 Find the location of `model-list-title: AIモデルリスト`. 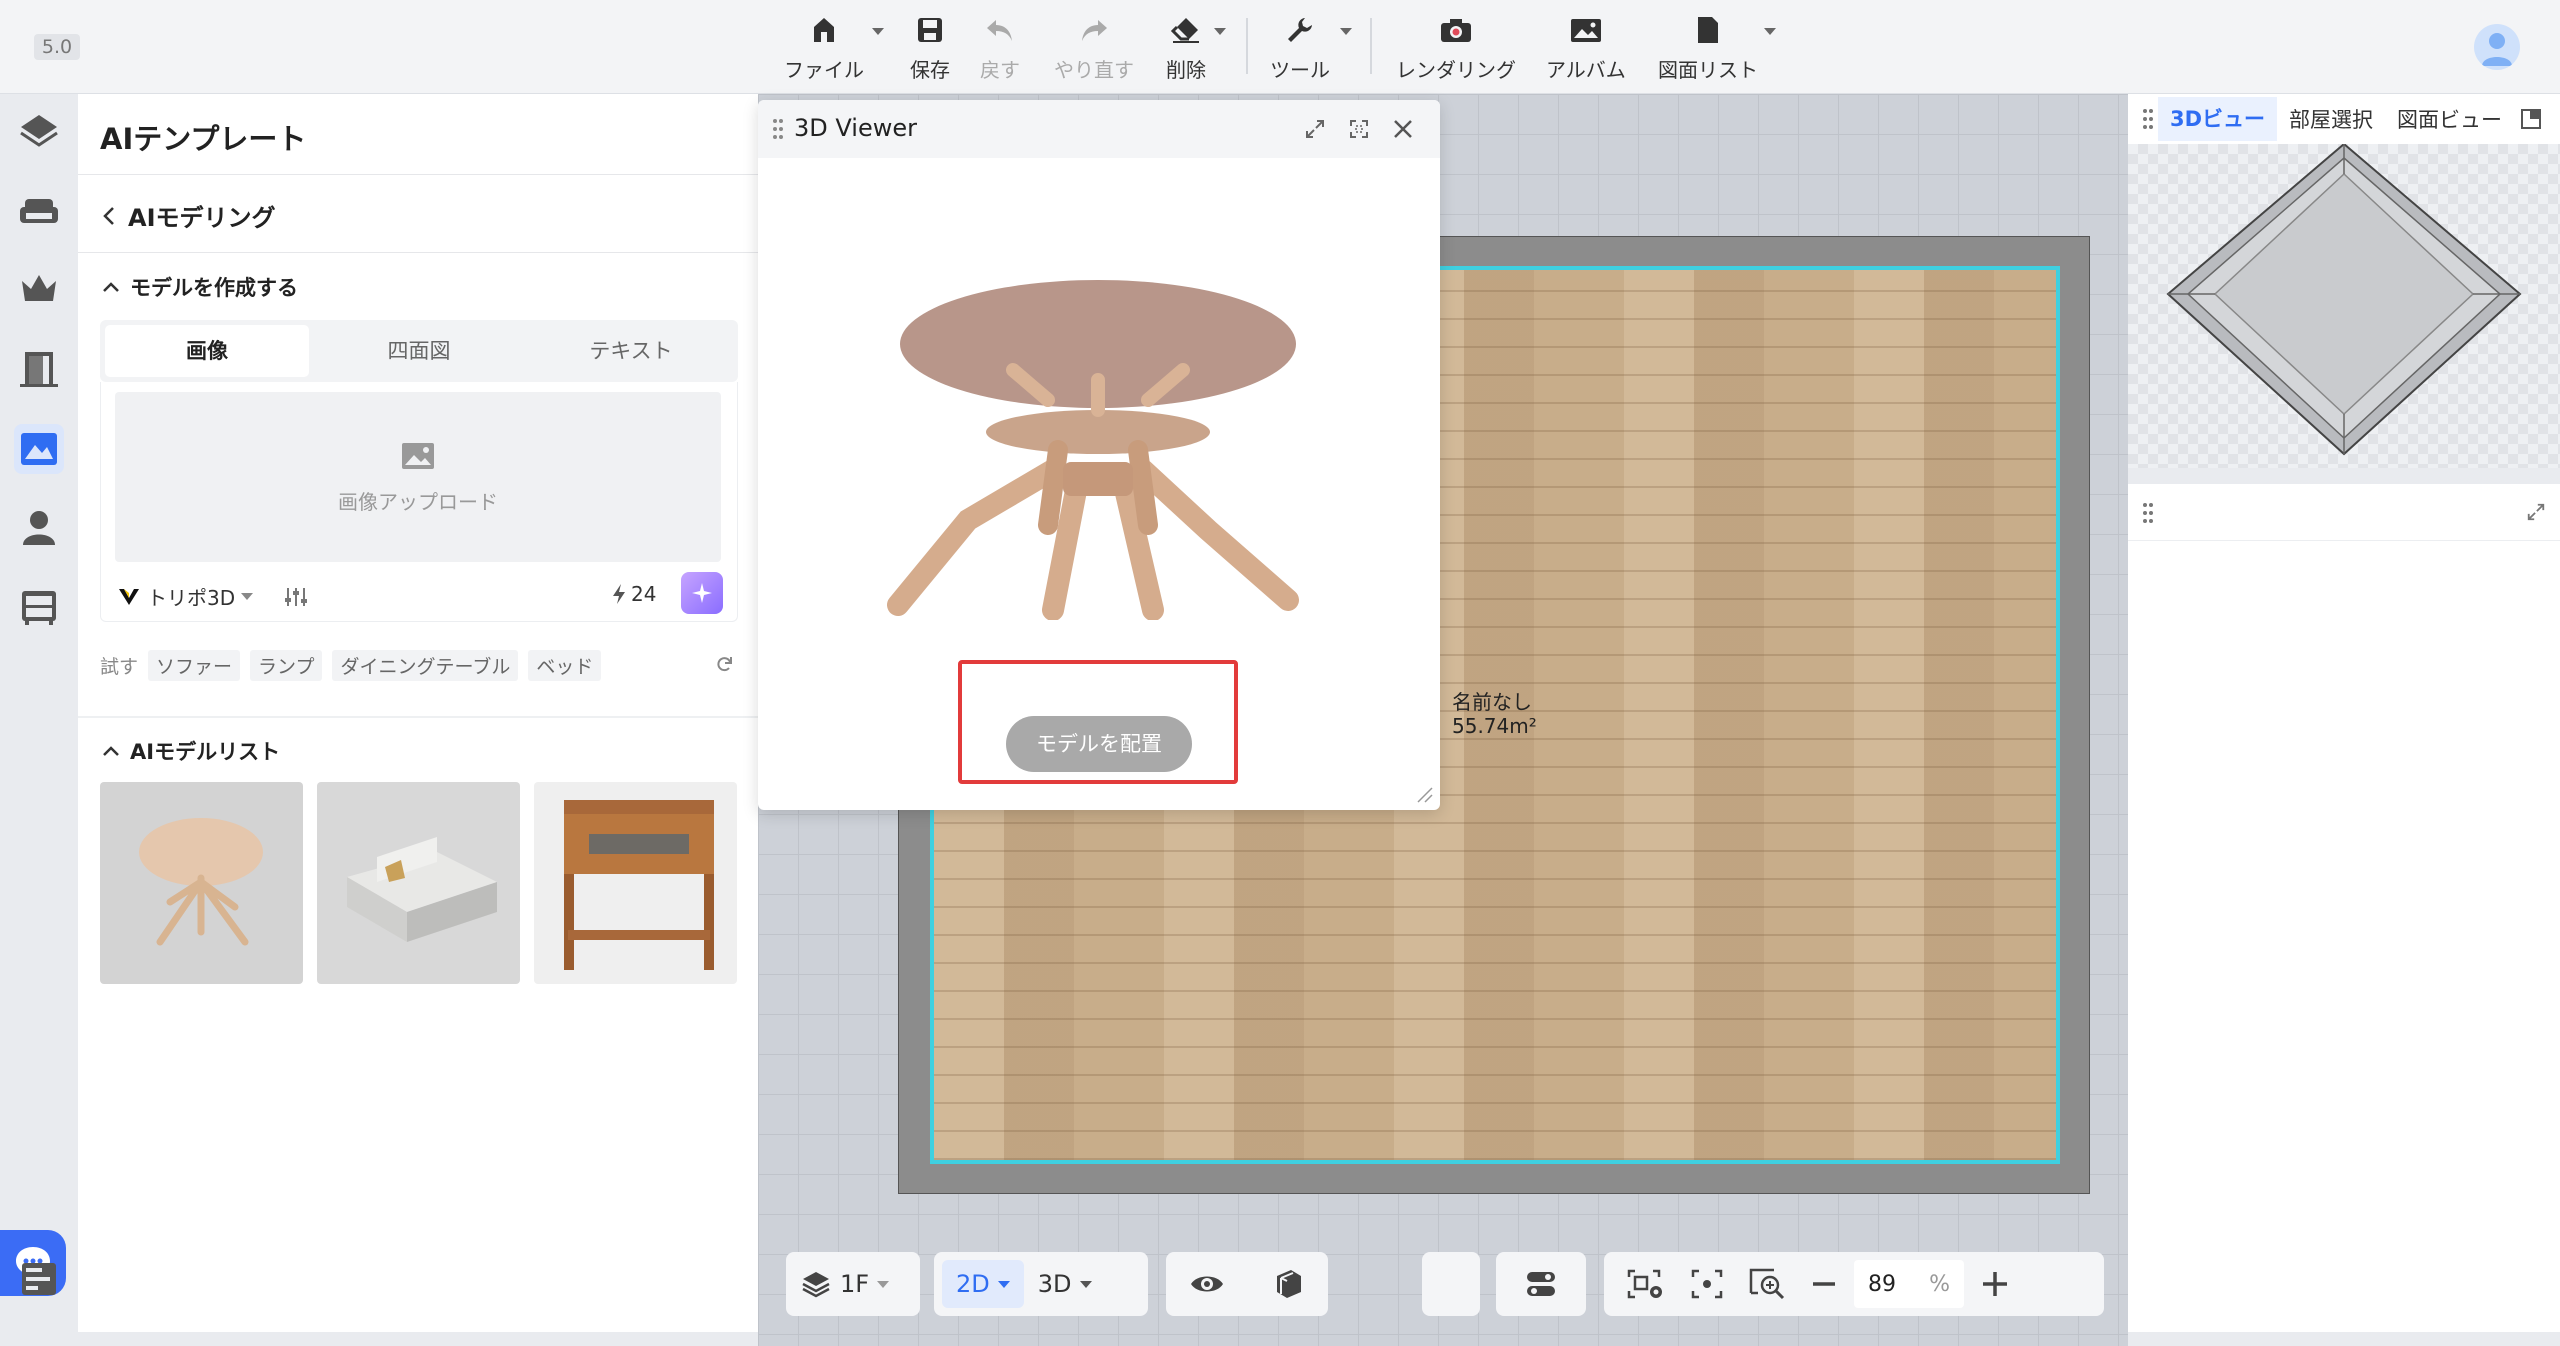

model-list-title: AIモデルリスト is located at coordinates (205, 752).